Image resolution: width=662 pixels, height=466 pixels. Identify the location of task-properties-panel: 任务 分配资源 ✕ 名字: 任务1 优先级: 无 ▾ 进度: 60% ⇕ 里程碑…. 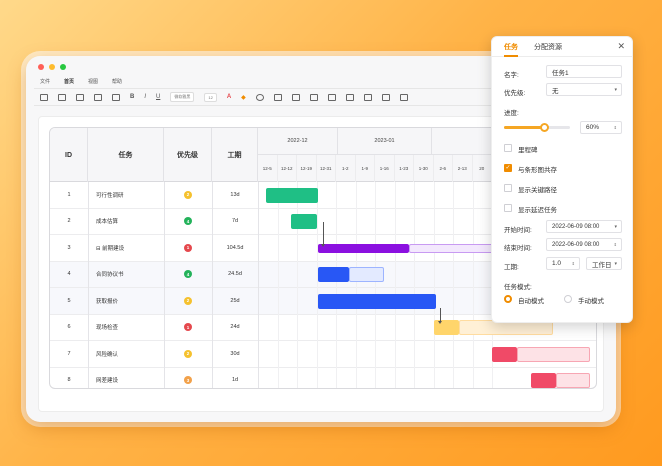
(562, 179).